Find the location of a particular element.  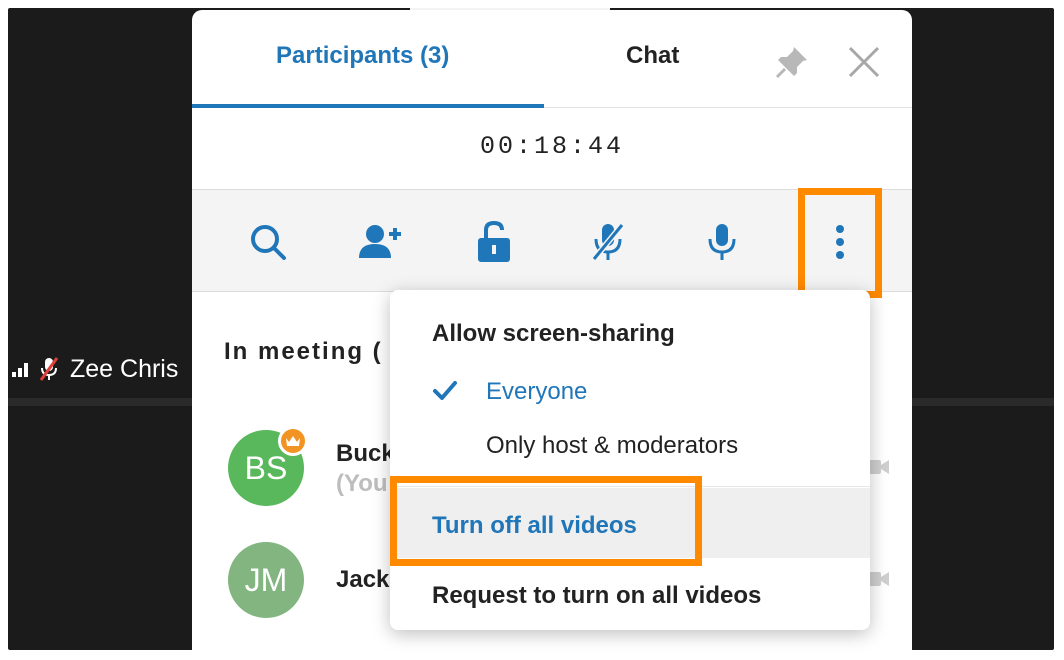

unlock-icon is located at coordinates (494, 241).